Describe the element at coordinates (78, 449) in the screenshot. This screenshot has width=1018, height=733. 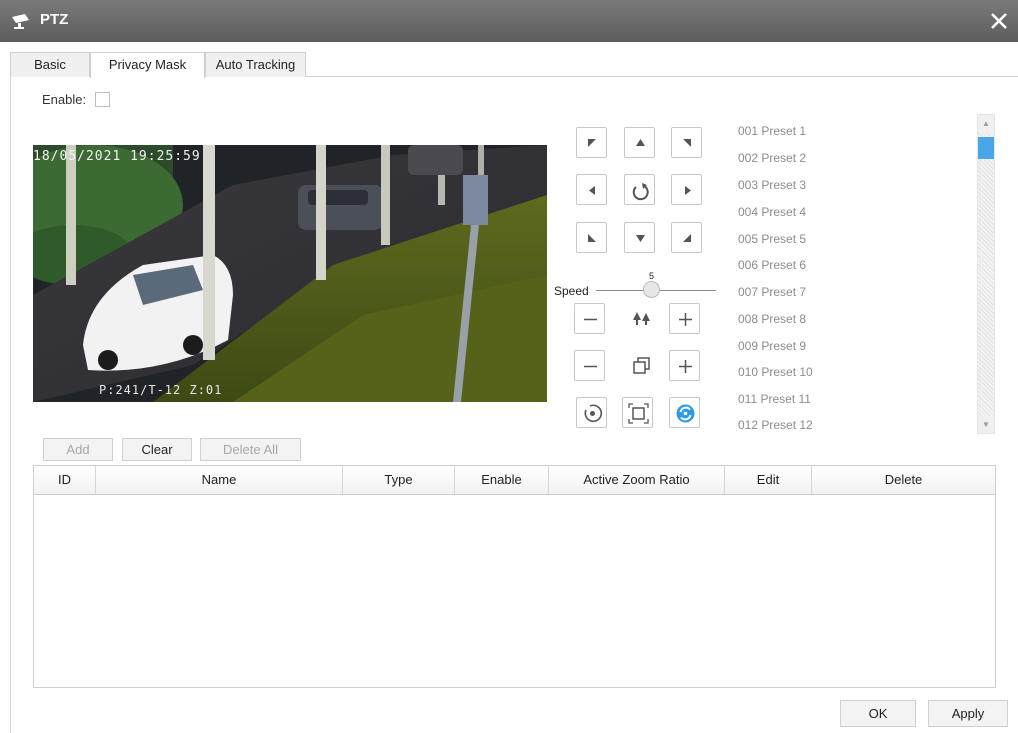
I see `add-button: Add` at that location.